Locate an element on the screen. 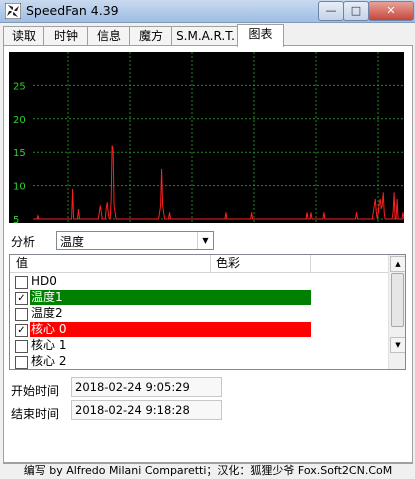  analysis-label: 分析 is located at coordinates (23, 242).